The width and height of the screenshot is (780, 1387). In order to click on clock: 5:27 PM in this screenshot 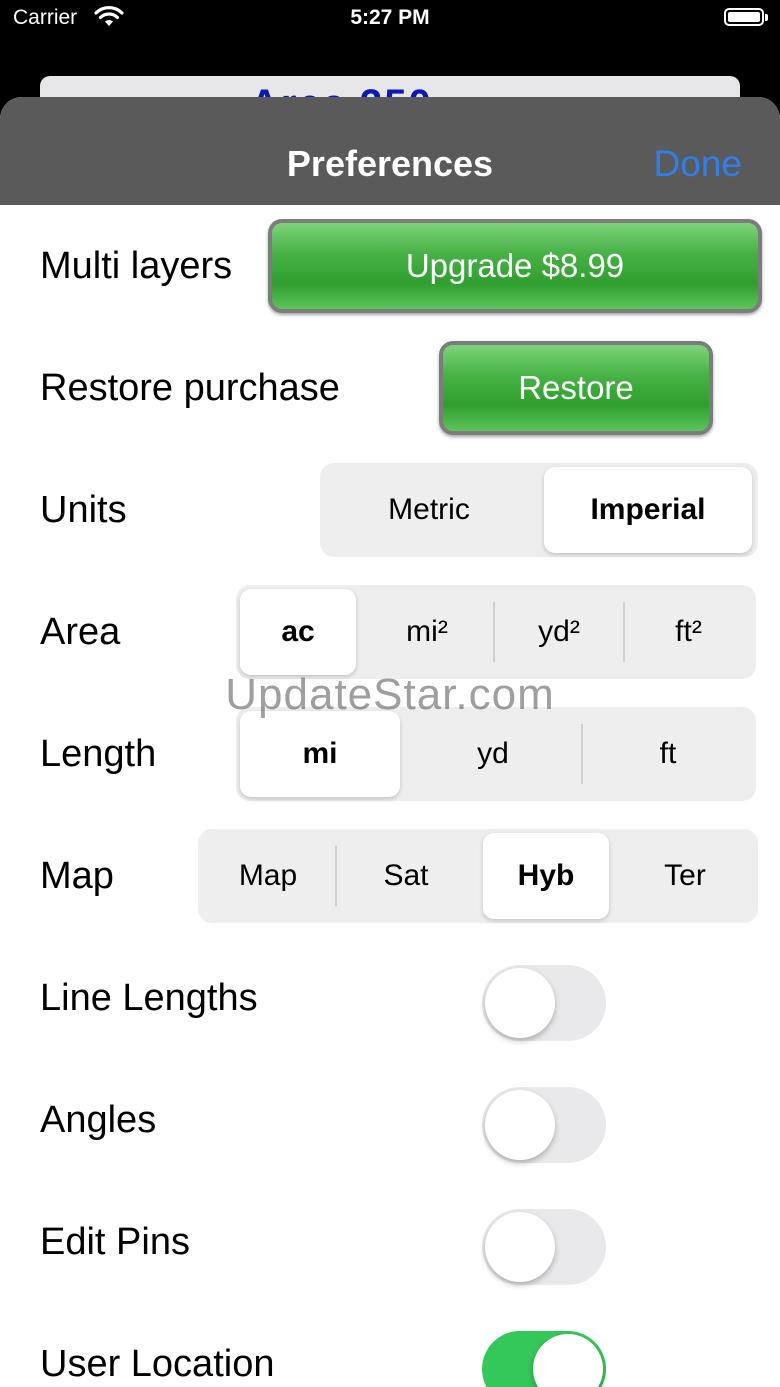, I will do `click(390, 17)`.